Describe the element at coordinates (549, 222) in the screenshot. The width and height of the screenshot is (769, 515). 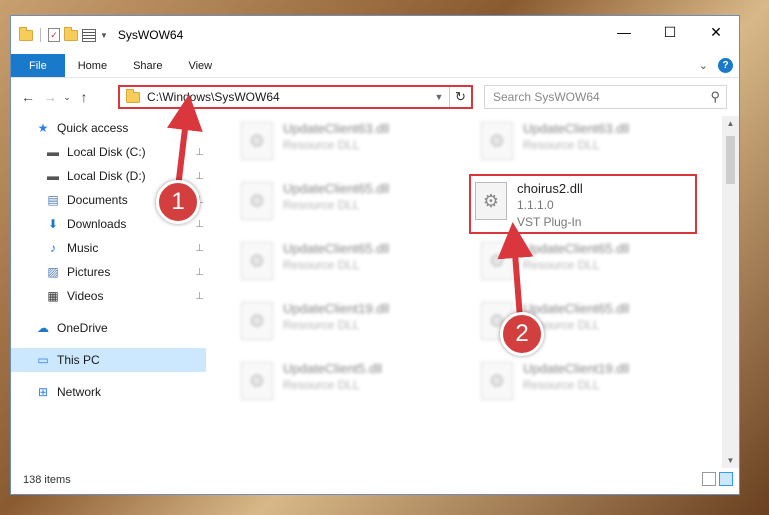
I see `file-detail: VST Plug-In` at that location.